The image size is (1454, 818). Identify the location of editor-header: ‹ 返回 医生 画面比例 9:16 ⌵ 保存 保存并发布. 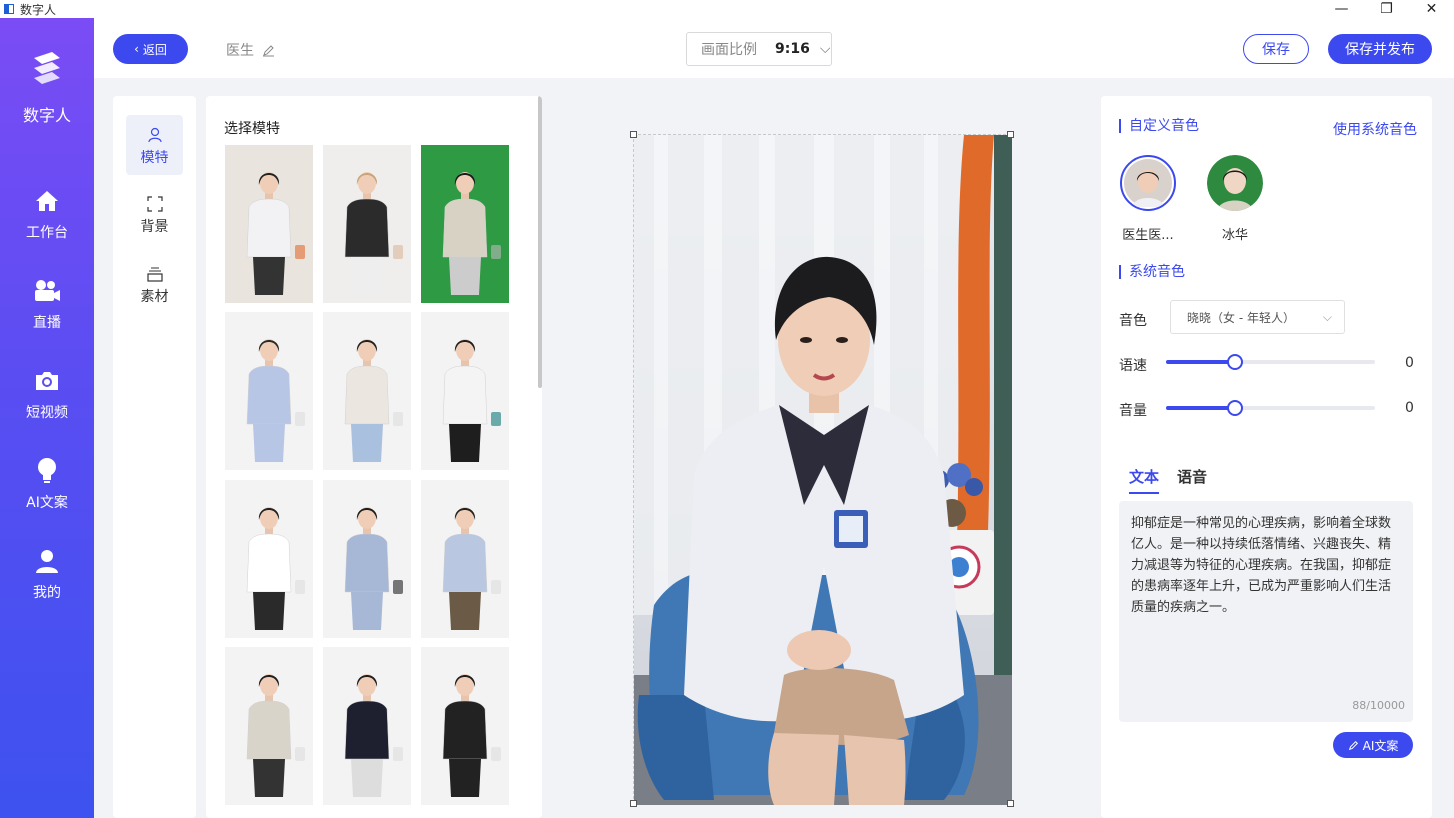
(774, 48).